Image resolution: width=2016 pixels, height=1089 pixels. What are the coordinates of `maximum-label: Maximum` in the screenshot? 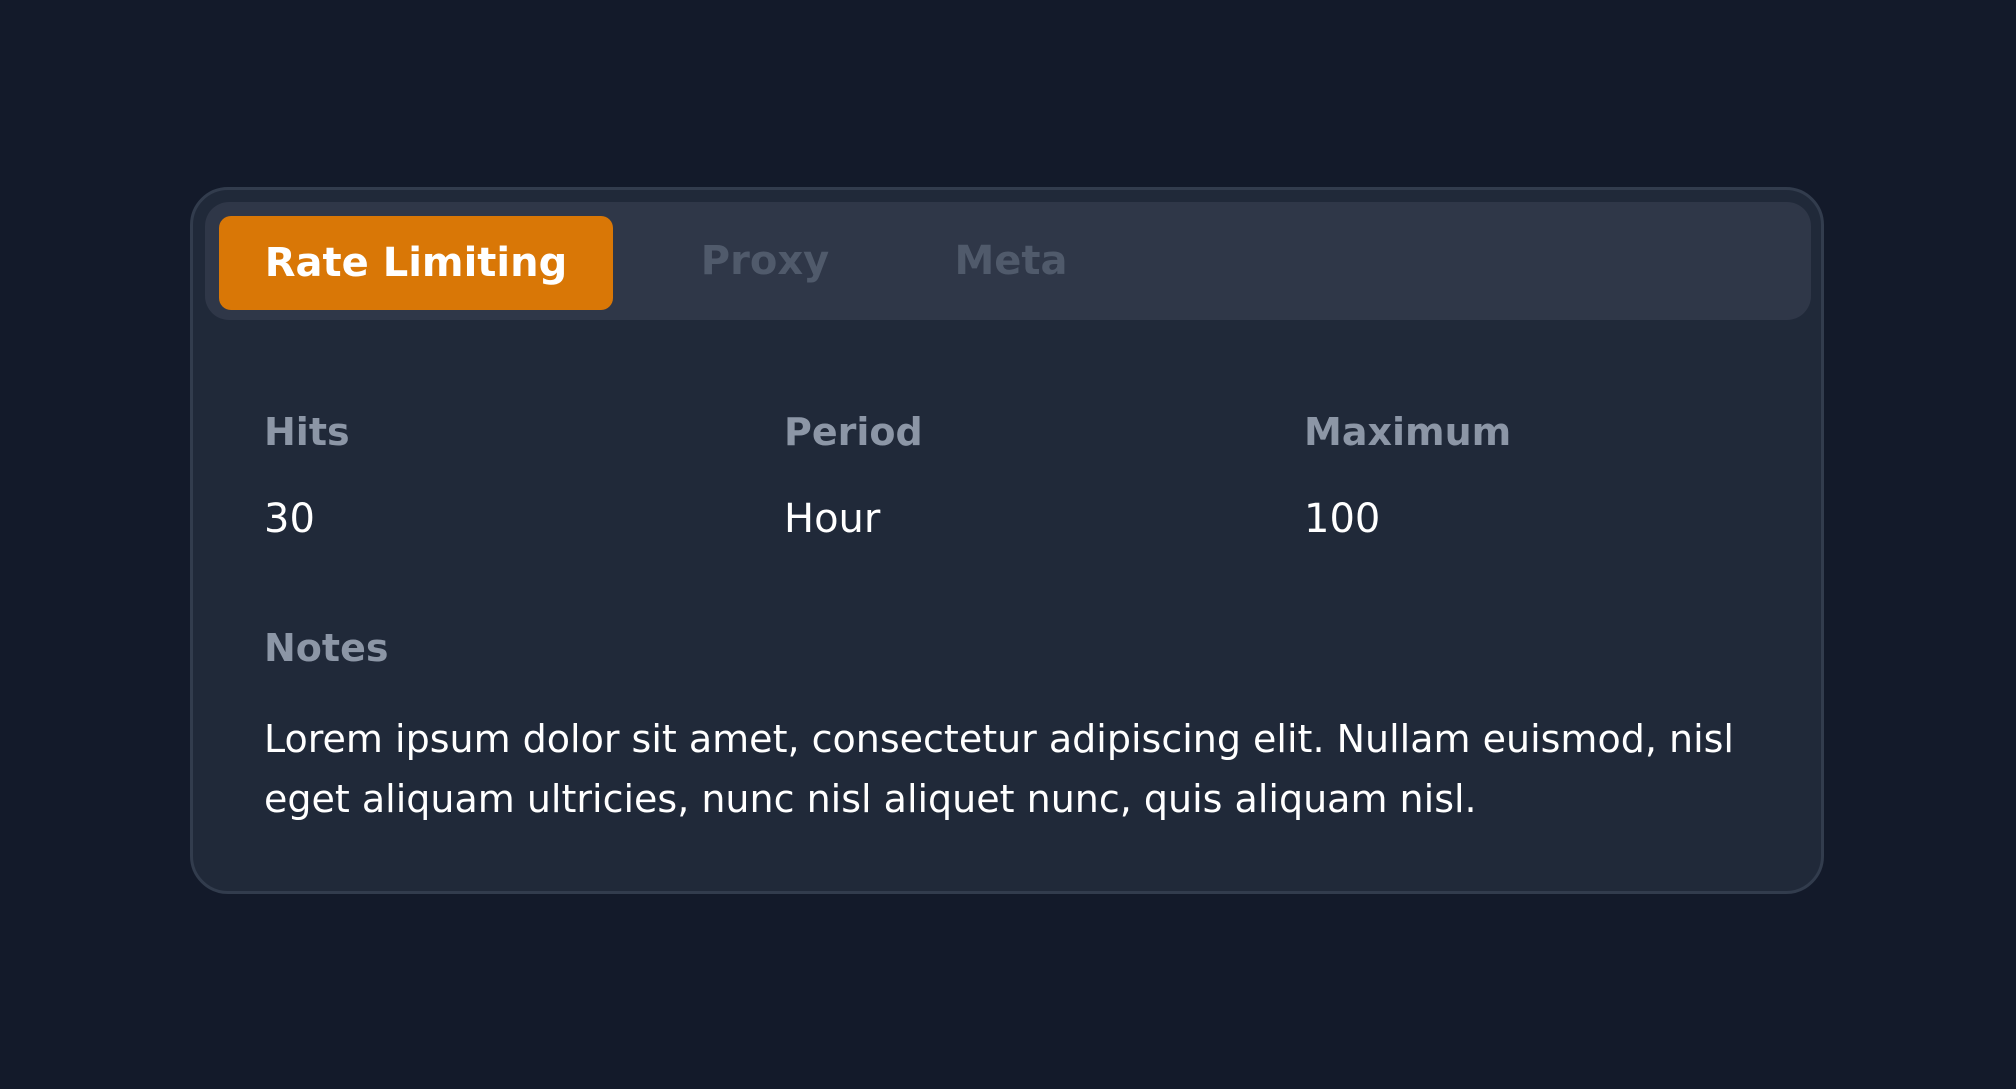 It's located at (1408, 432).